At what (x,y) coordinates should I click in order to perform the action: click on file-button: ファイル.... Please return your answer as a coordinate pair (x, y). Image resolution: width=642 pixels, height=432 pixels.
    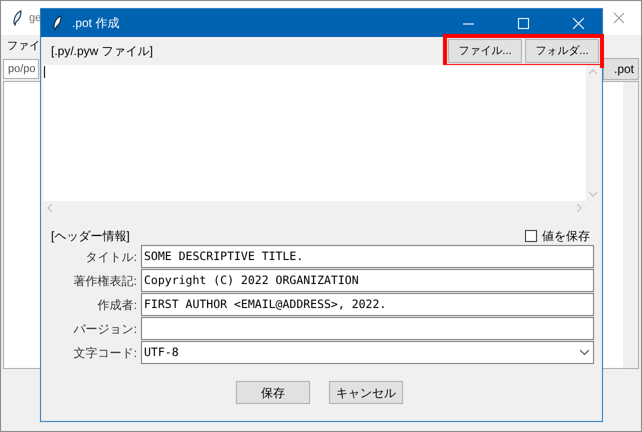
    Looking at the image, I should click on (485, 51).